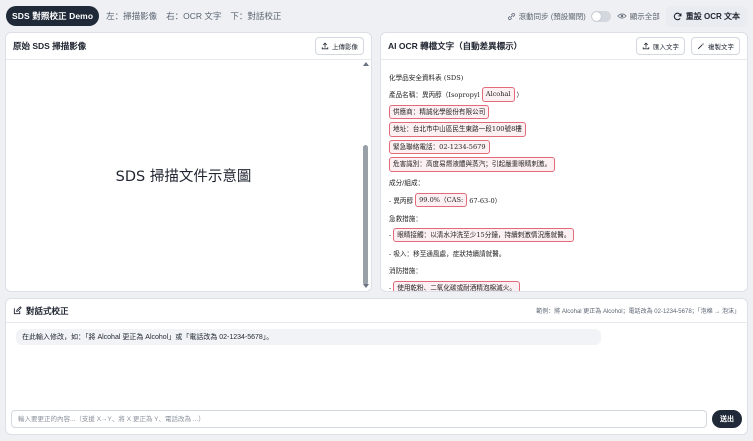  What do you see at coordinates (256, 16) in the screenshot?
I see `hint-bottom: 下：對話校正` at bounding box center [256, 16].